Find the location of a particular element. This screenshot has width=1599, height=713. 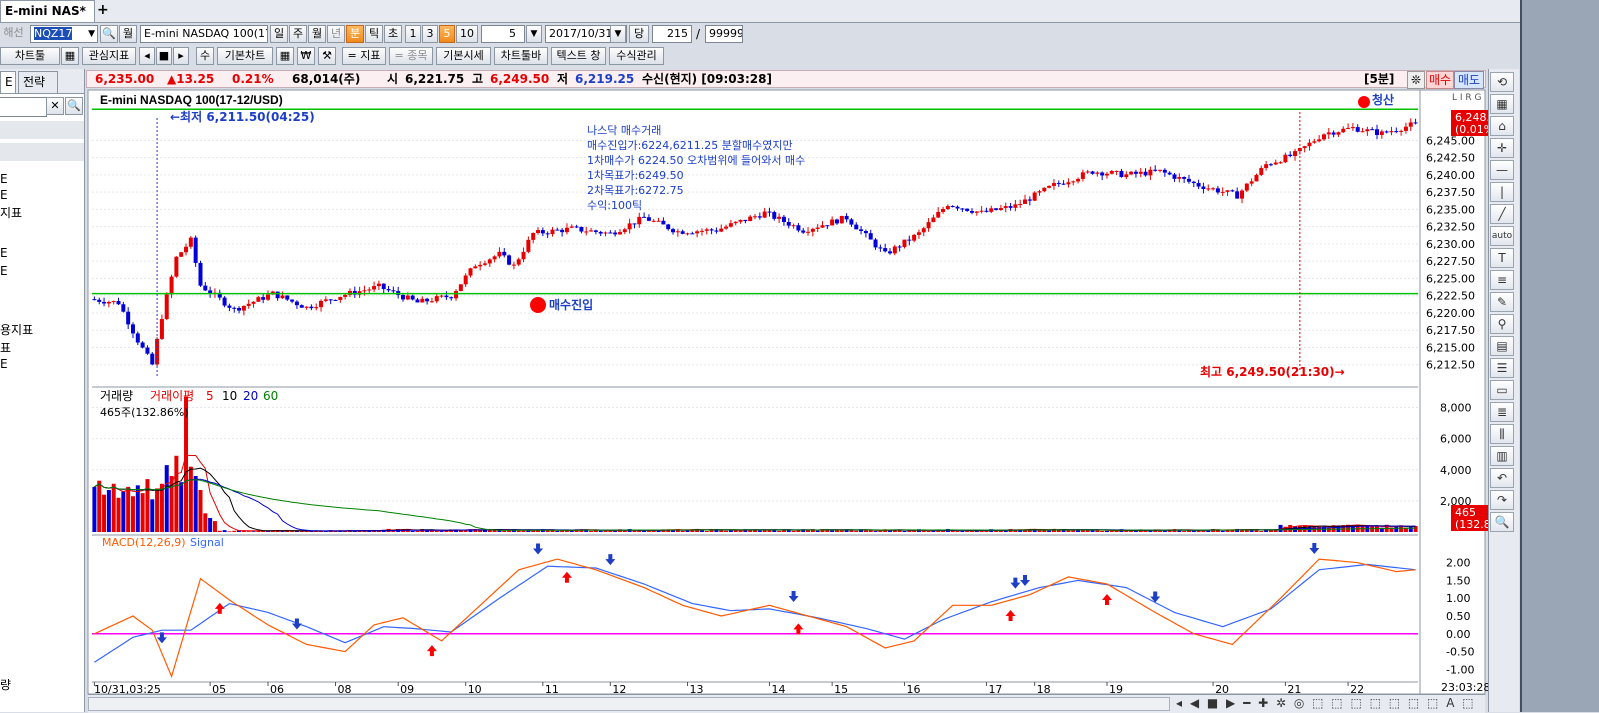

pencil-icon: ✎ is located at coordinates (1502, 302).